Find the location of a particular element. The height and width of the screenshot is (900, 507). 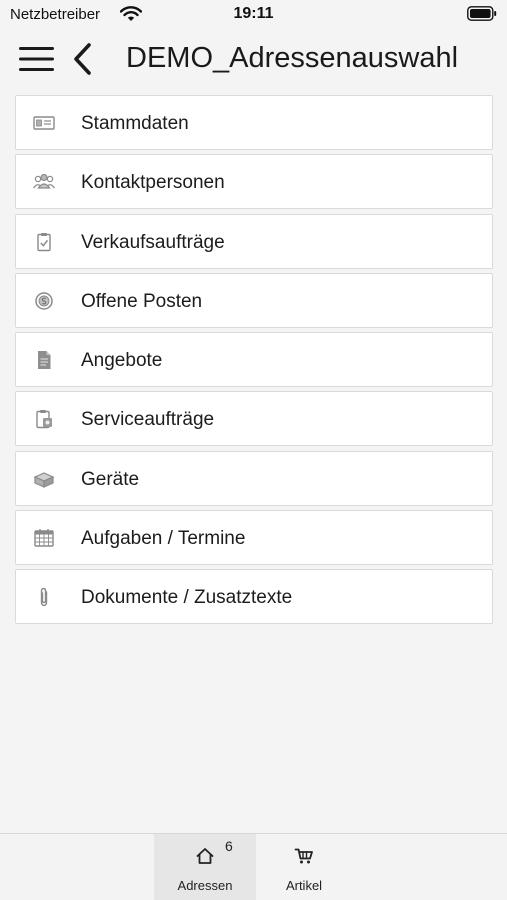

menu-item-label: Offene Posten is located at coordinates (142, 301).